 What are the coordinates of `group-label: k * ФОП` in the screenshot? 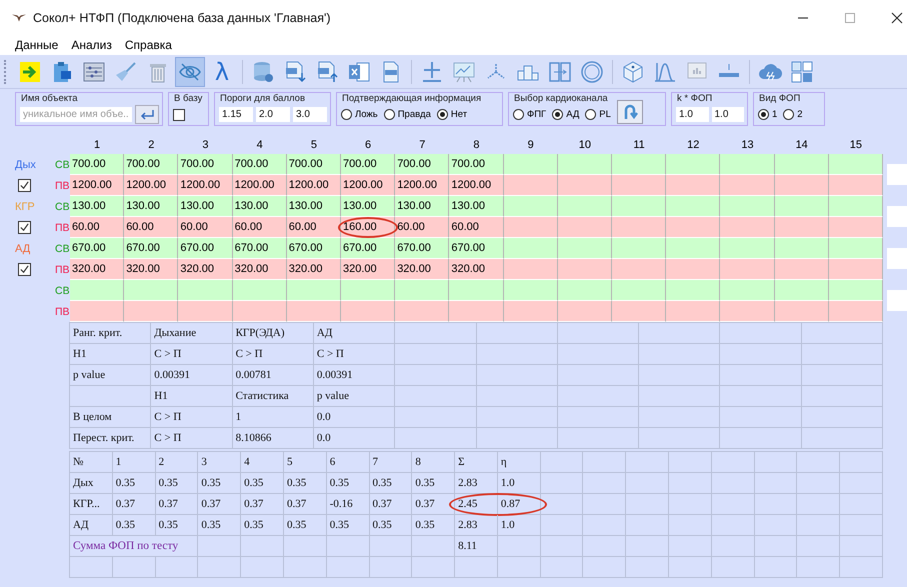 It's located at (694, 98).